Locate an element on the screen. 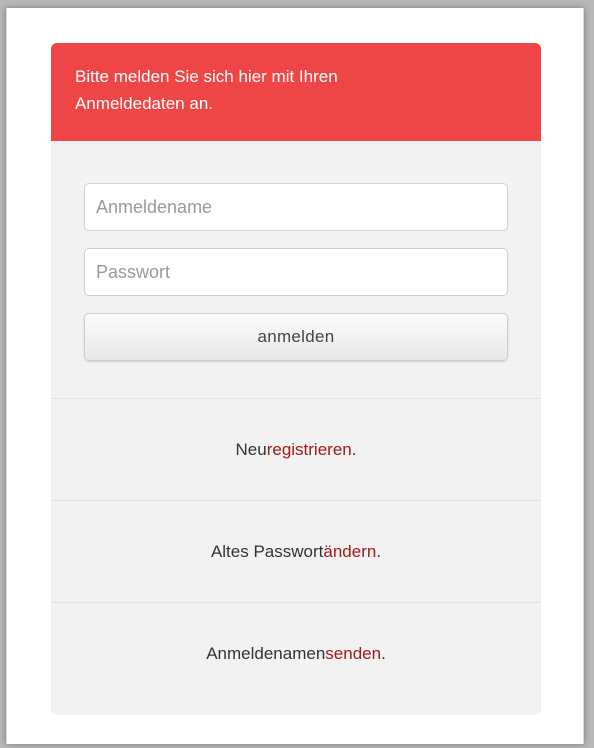 Image resolution: width=594 pixels, height=748 pixels. register-suffix: . is located at coordinates (354, 449).